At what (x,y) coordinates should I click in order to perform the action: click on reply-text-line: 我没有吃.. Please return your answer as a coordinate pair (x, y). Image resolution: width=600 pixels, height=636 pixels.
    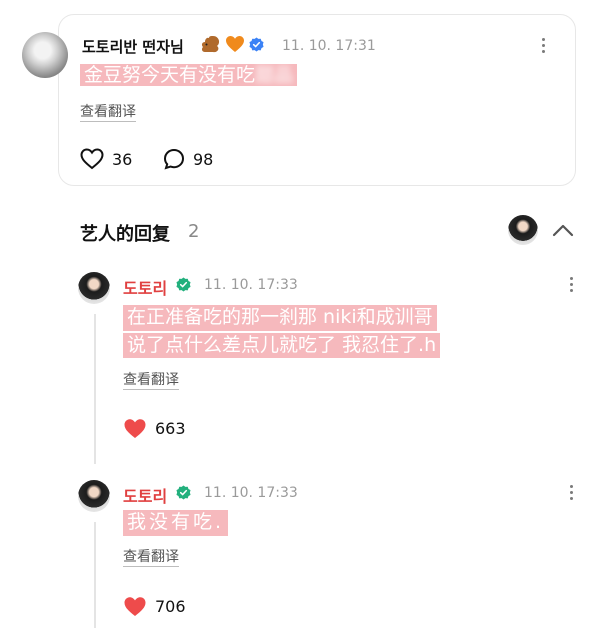
    Looking at the image, I should click on (176, 523).